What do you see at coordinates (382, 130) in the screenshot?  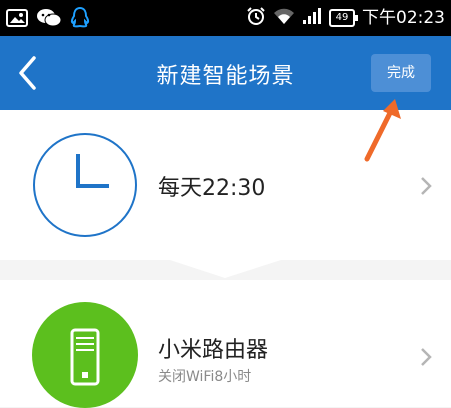 I see `annotation-arrow-icon` at bounding box center [382, 130].